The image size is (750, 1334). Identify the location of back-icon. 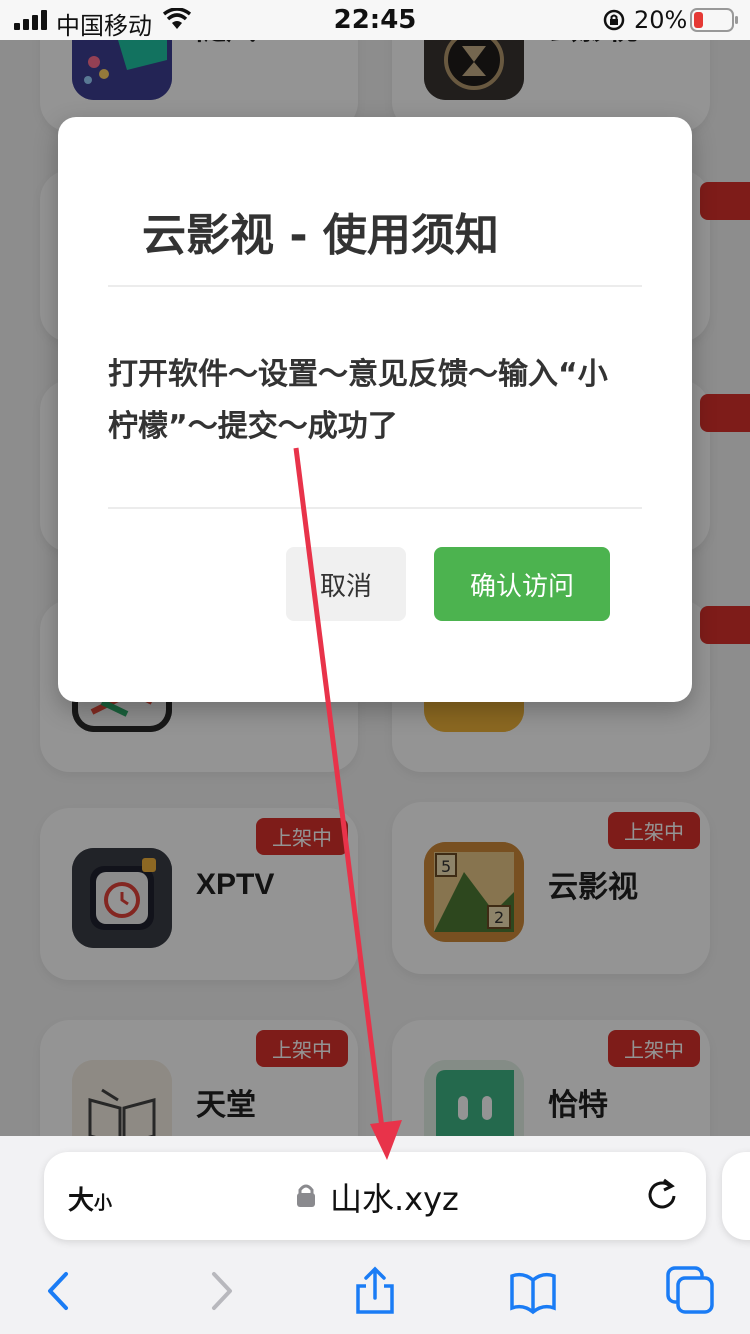
(59, 1291).